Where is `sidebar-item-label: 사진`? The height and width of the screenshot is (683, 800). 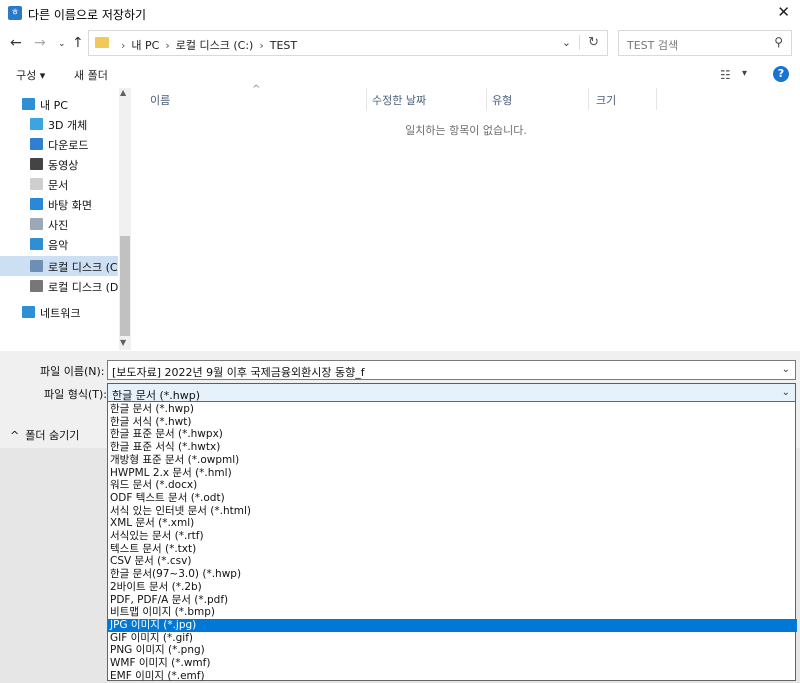
sidebar-item-label: 사진 is located at coordinates (58, 225).